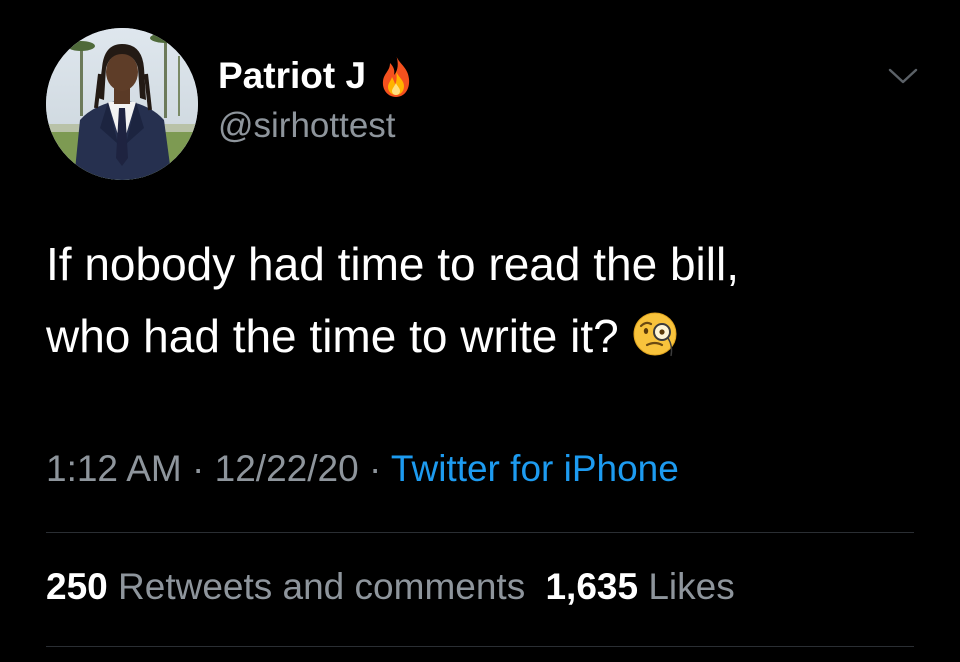 Image resolution: width=960 pixels, height=662 pixels. What do you see at coordinates (691, 586) in the screenshot?
I see `likes-label: Likes` at bounding box center [691, 586].